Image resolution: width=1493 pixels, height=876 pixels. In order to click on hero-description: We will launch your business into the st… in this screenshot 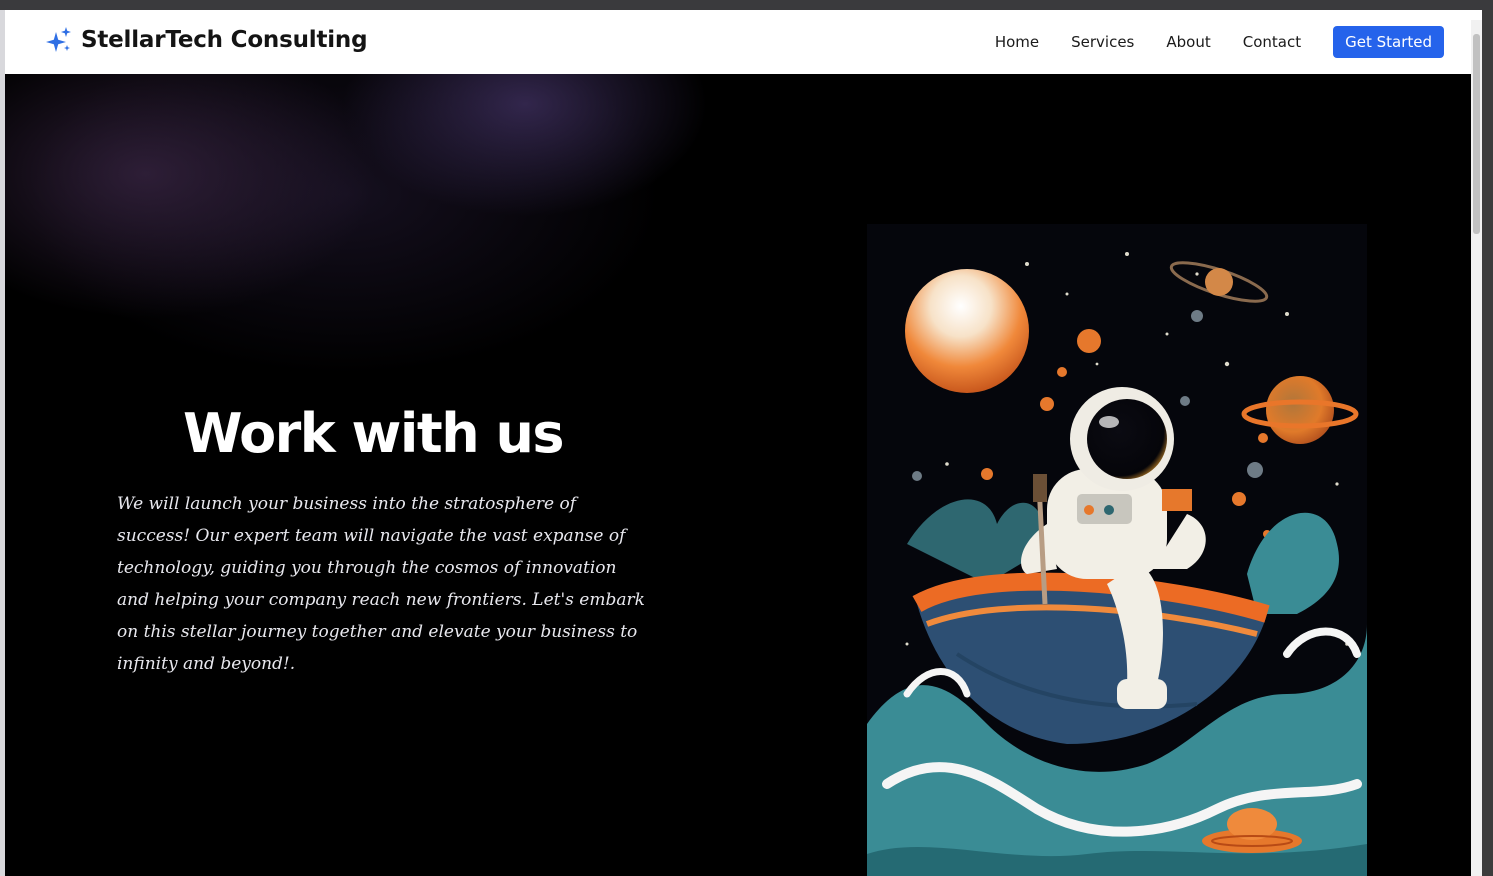, I will do `click(381, 584)`.